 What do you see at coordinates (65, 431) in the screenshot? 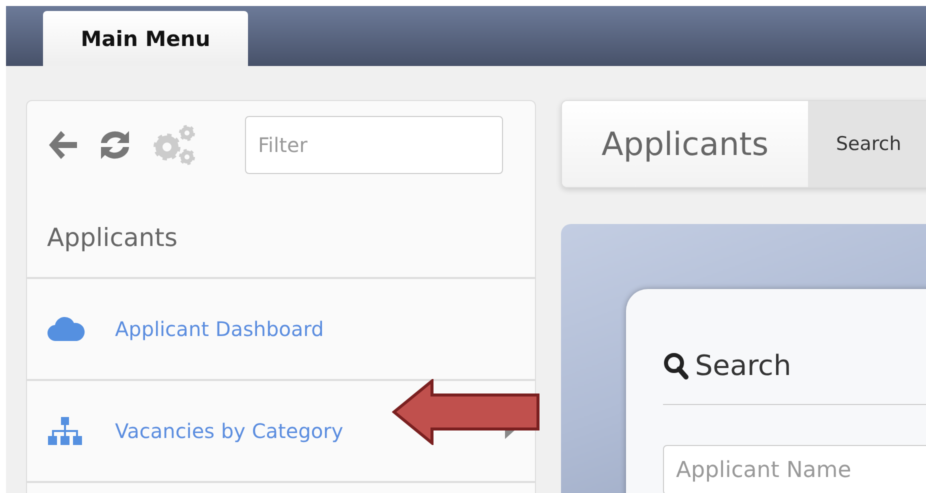
I see `sitemap-icon` at bounding box center [65, 431].